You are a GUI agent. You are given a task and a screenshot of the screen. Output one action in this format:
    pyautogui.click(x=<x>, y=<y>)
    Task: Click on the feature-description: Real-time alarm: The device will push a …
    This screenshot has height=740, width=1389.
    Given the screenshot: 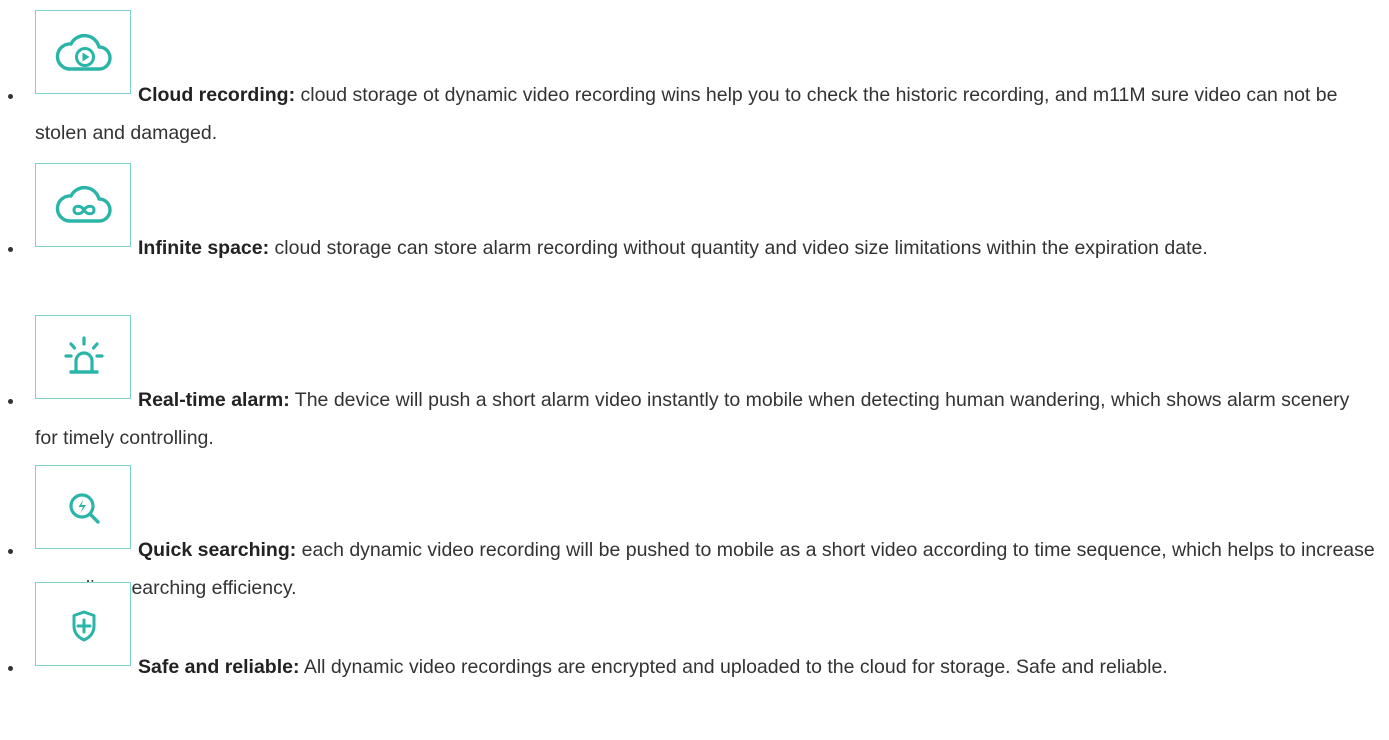 What is the action you would take?
    pyautogui.click(x=705, y=419)
    